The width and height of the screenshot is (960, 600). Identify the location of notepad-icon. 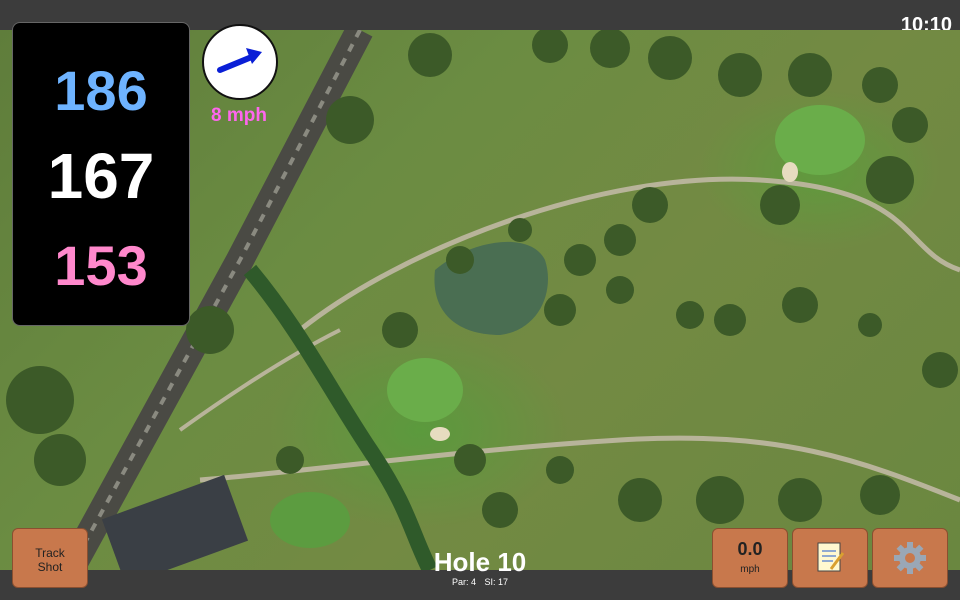
(831, 557).